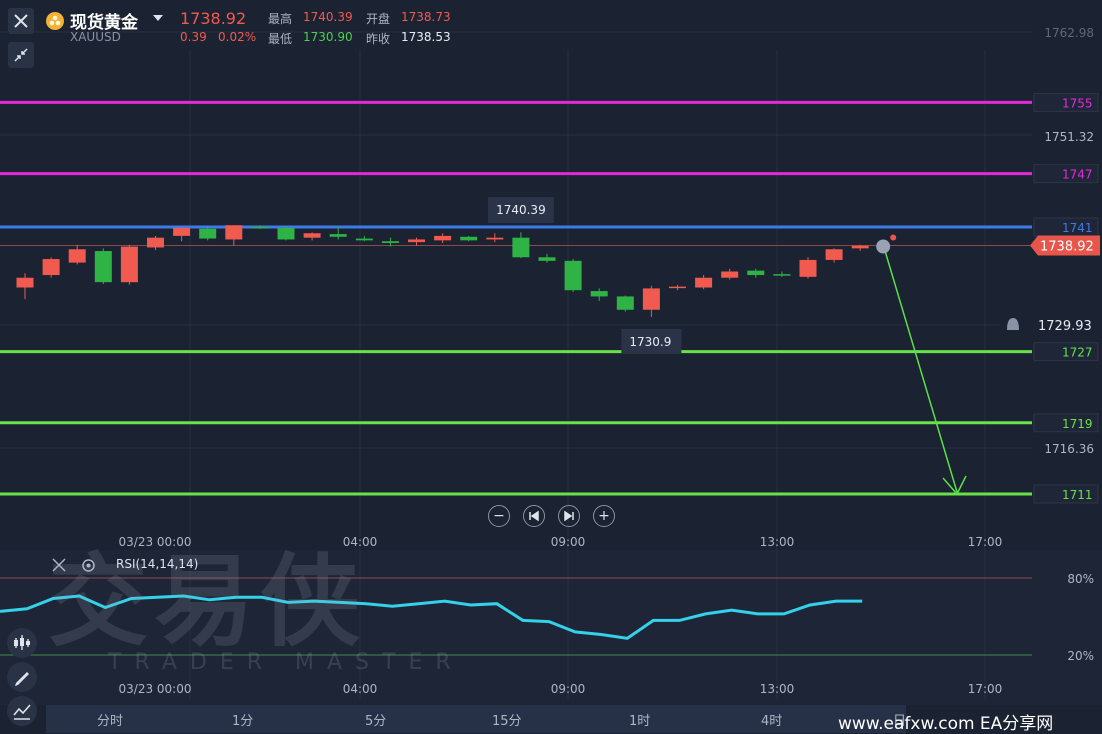 Image resolution: width=1102 pixels, height=734 pixels. What do you see at coordinates (568, 542) in the screenshot?
I see `x-tick-label: 09:00` at bounding box center [568, 542].